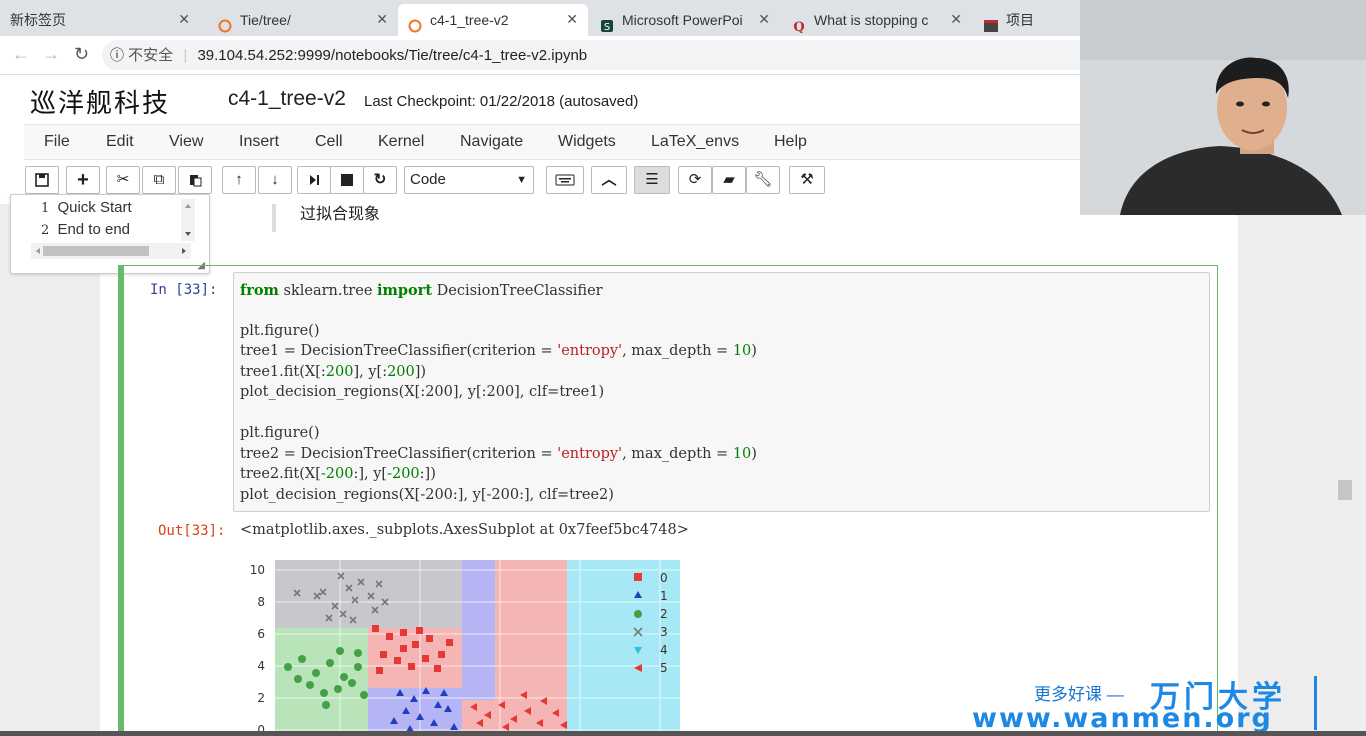 The height and width of the screenshot is (736, 1366). Describe the element at coordinates (1345, 490) in the screenshot. I see `page-scrollbar-thumb` at that location.